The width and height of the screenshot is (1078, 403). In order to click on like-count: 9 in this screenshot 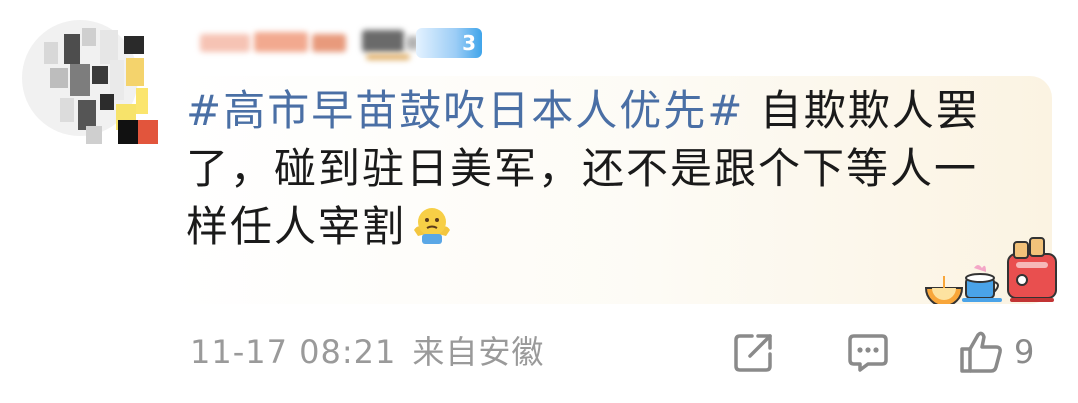, I will do `click(1024, 352)`.